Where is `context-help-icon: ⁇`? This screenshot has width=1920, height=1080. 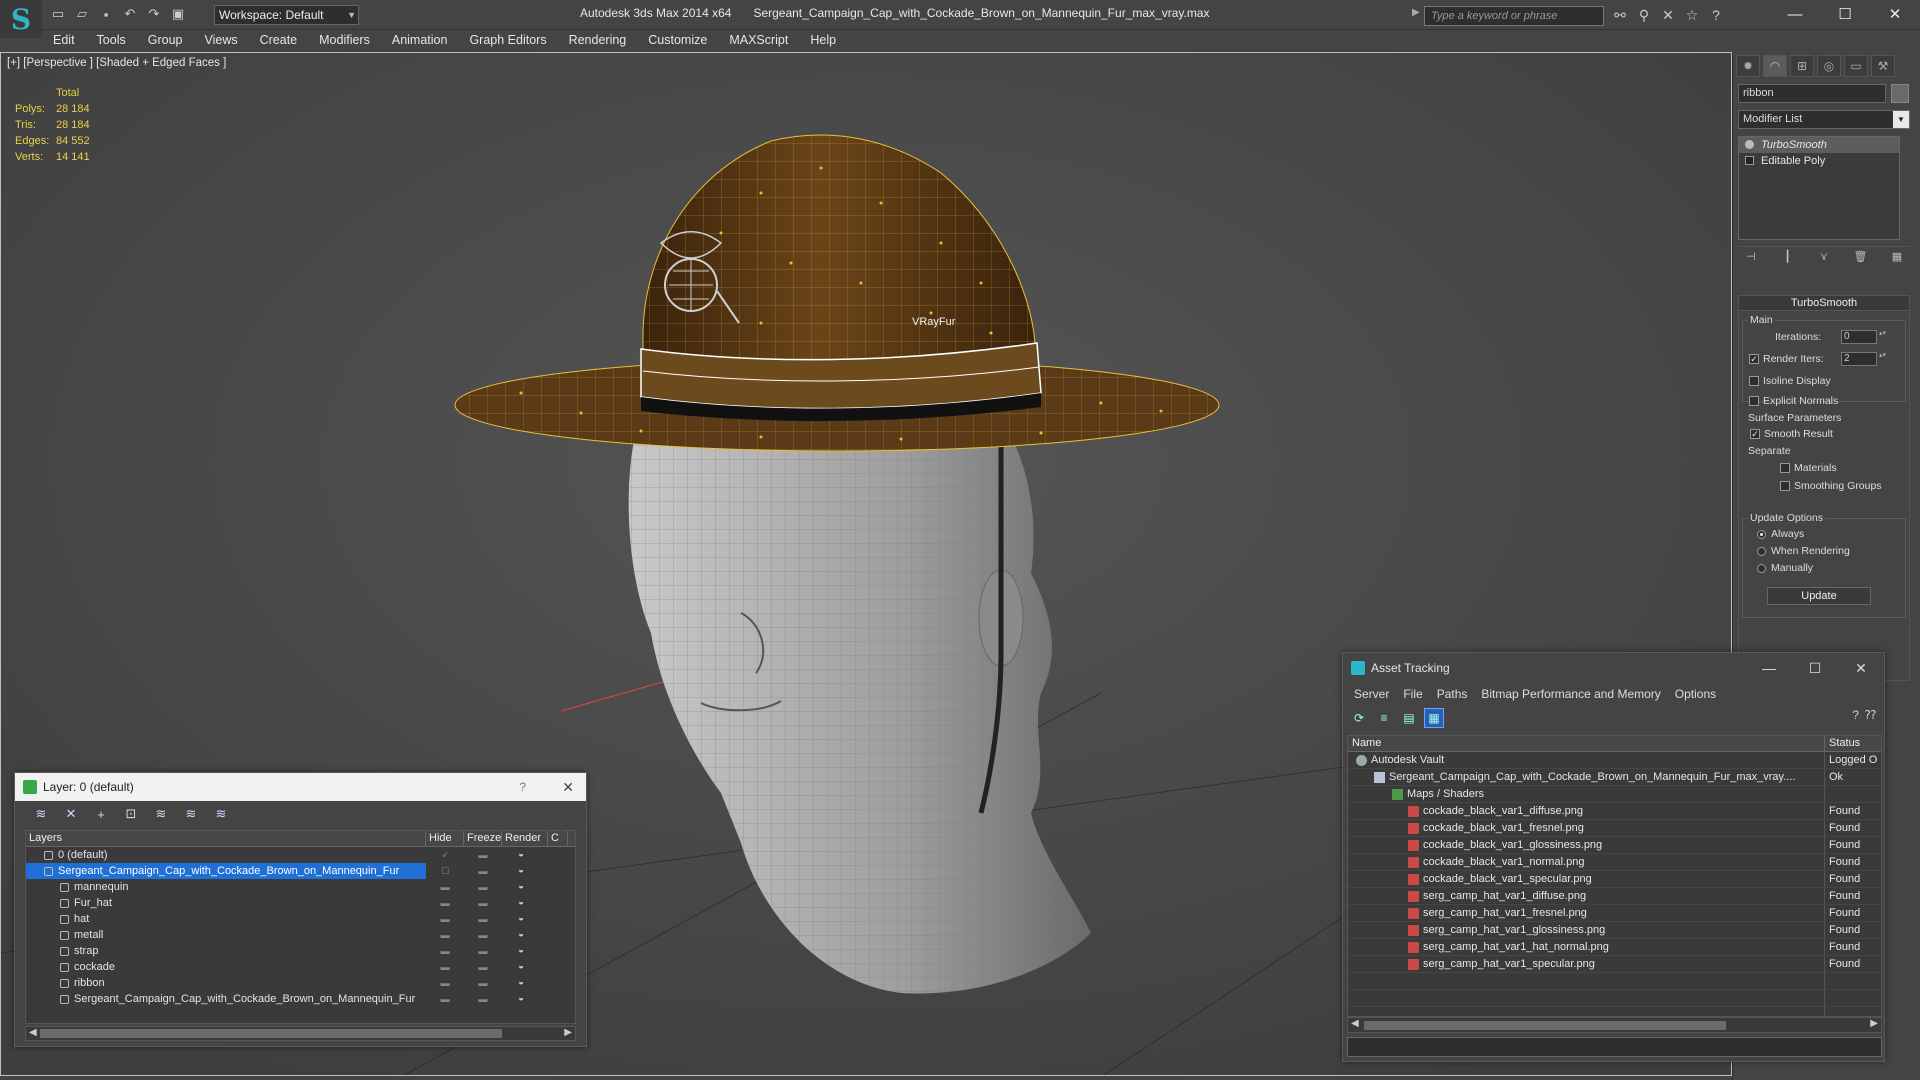
context-help-icon: ⁇ is located at coordinates (1870, 715).